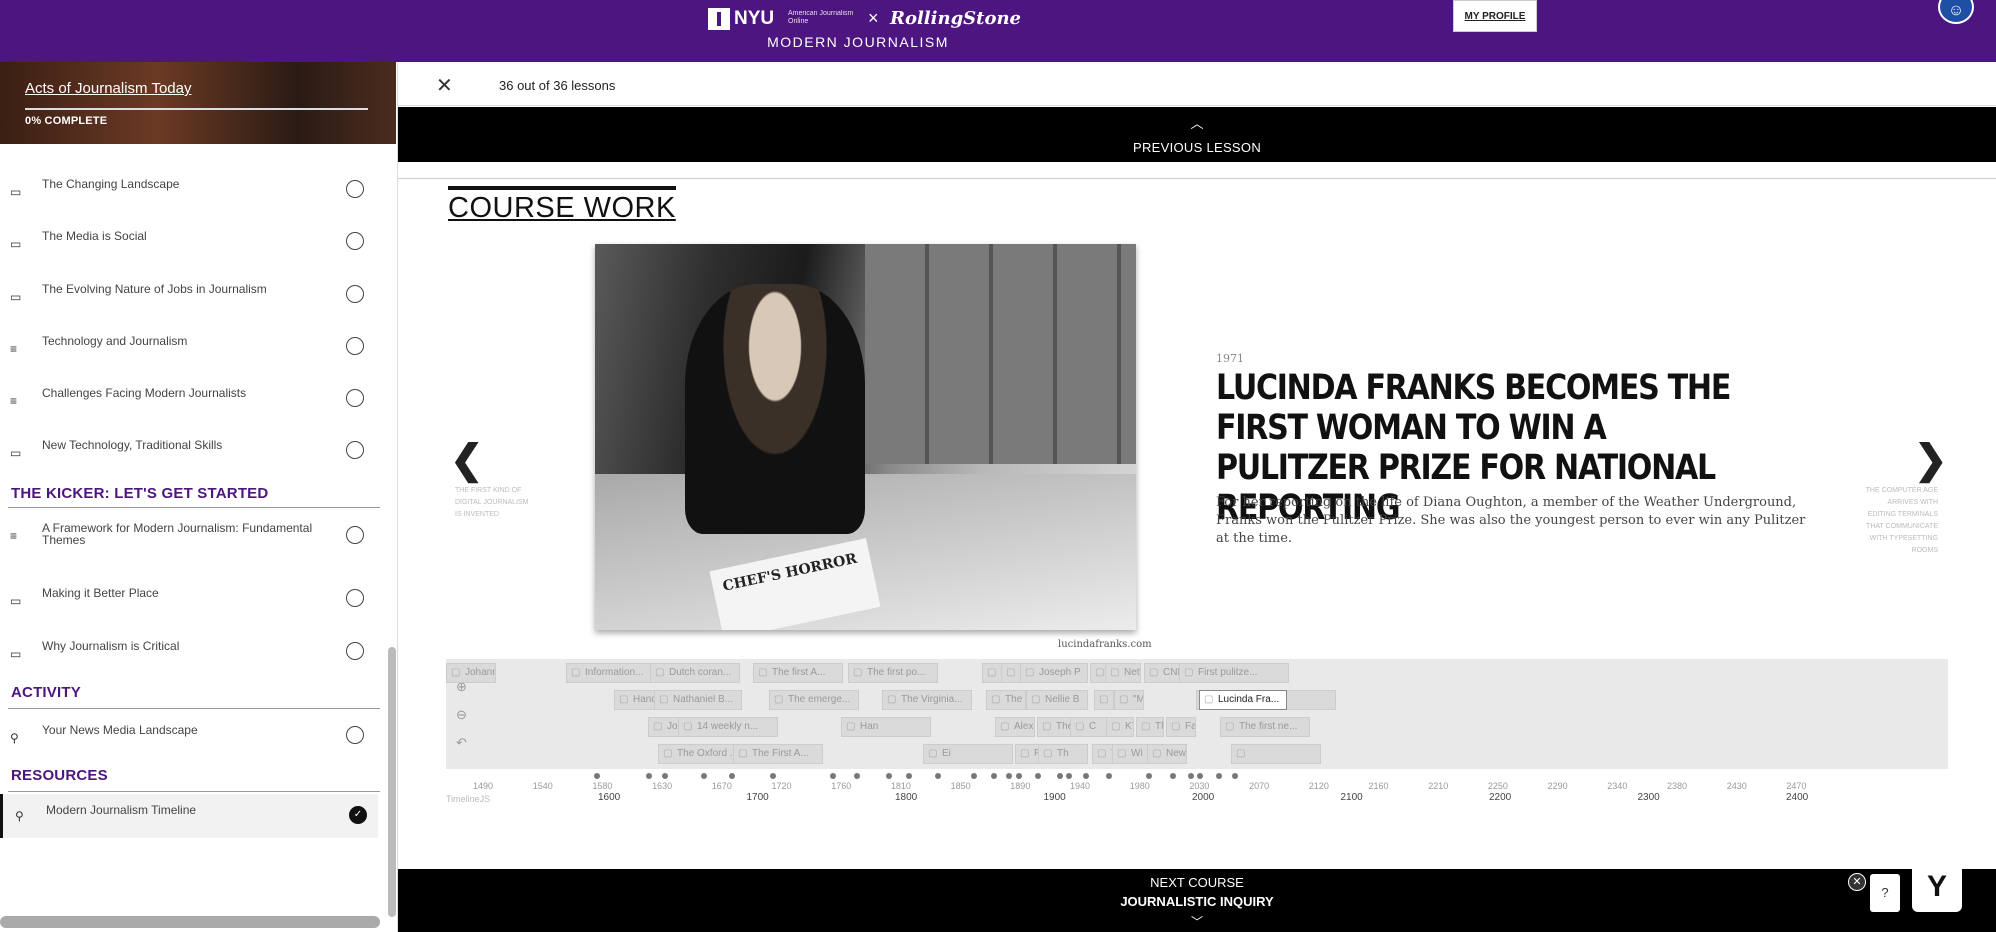  I want to click on timeline-year-minor: 2250, so click(1497, 786).